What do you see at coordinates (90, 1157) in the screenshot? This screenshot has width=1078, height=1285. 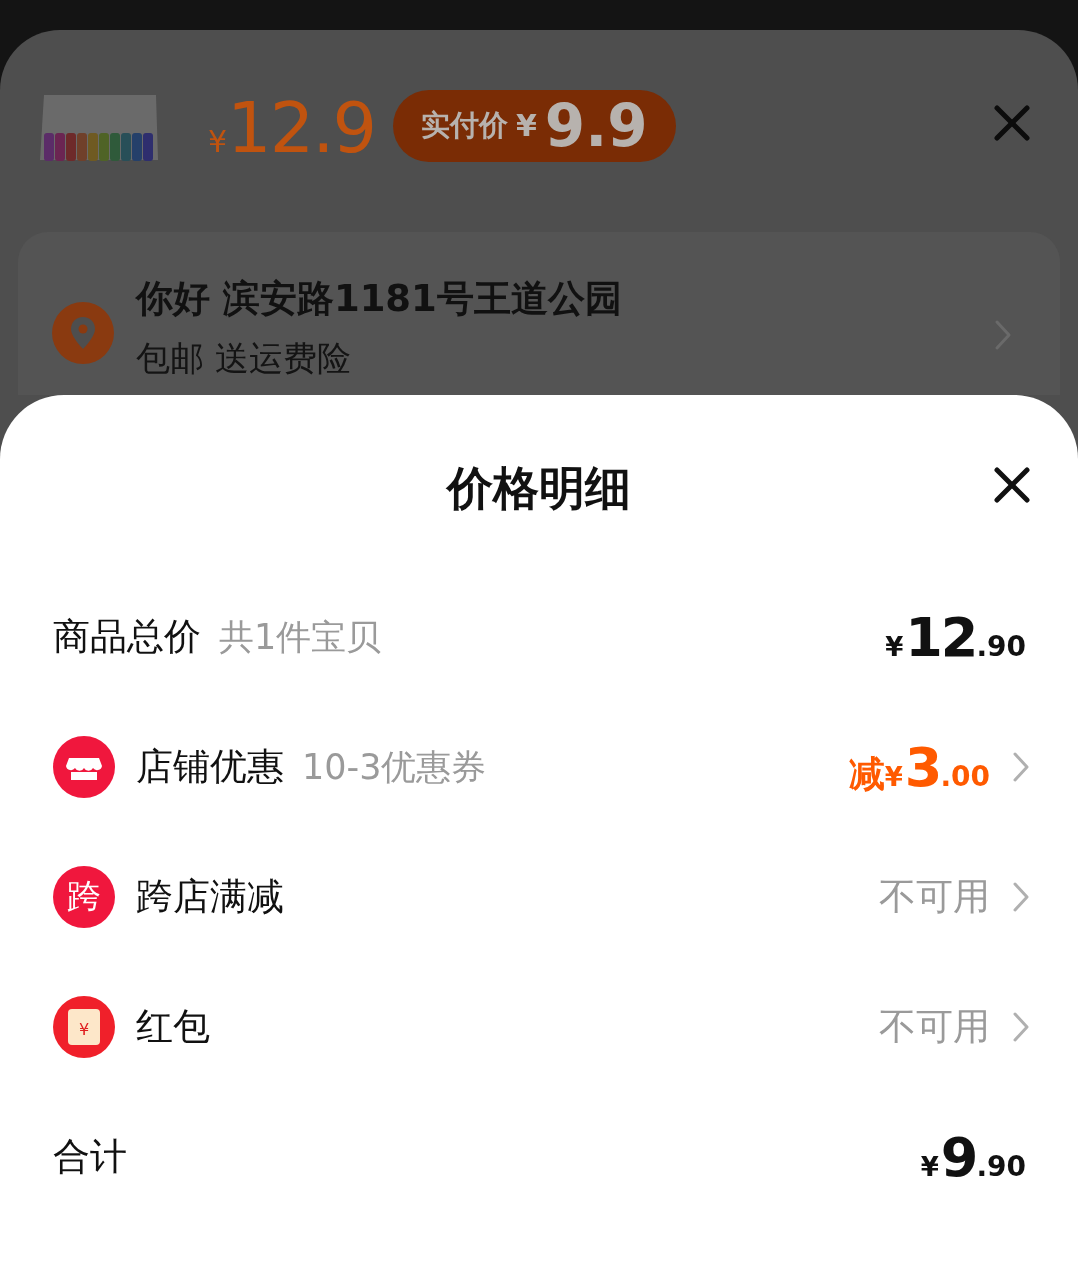 I see `row-label: 合计` at bounding box center [90, 1157].